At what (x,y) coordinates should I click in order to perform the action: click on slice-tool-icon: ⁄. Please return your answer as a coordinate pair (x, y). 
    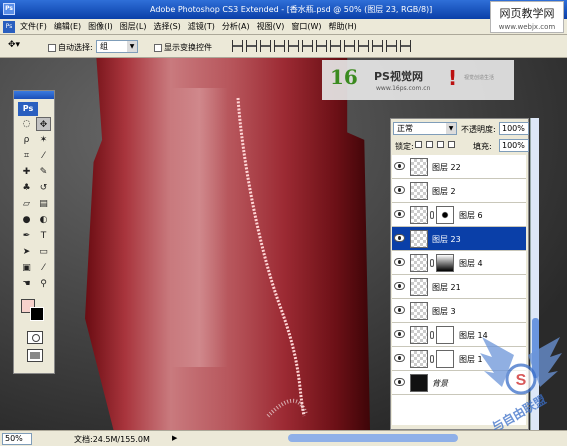
    Looking at the image, I should click on (43, 156).